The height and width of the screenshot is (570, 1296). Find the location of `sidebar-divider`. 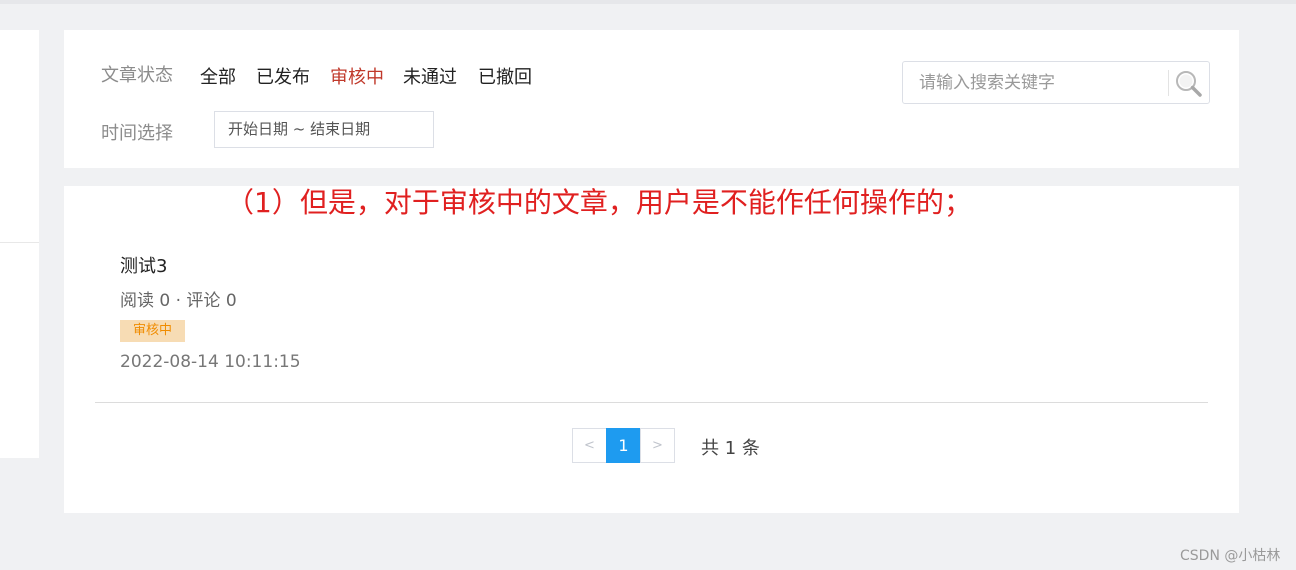

sidebar-divider is located at coordinates (19, 242).